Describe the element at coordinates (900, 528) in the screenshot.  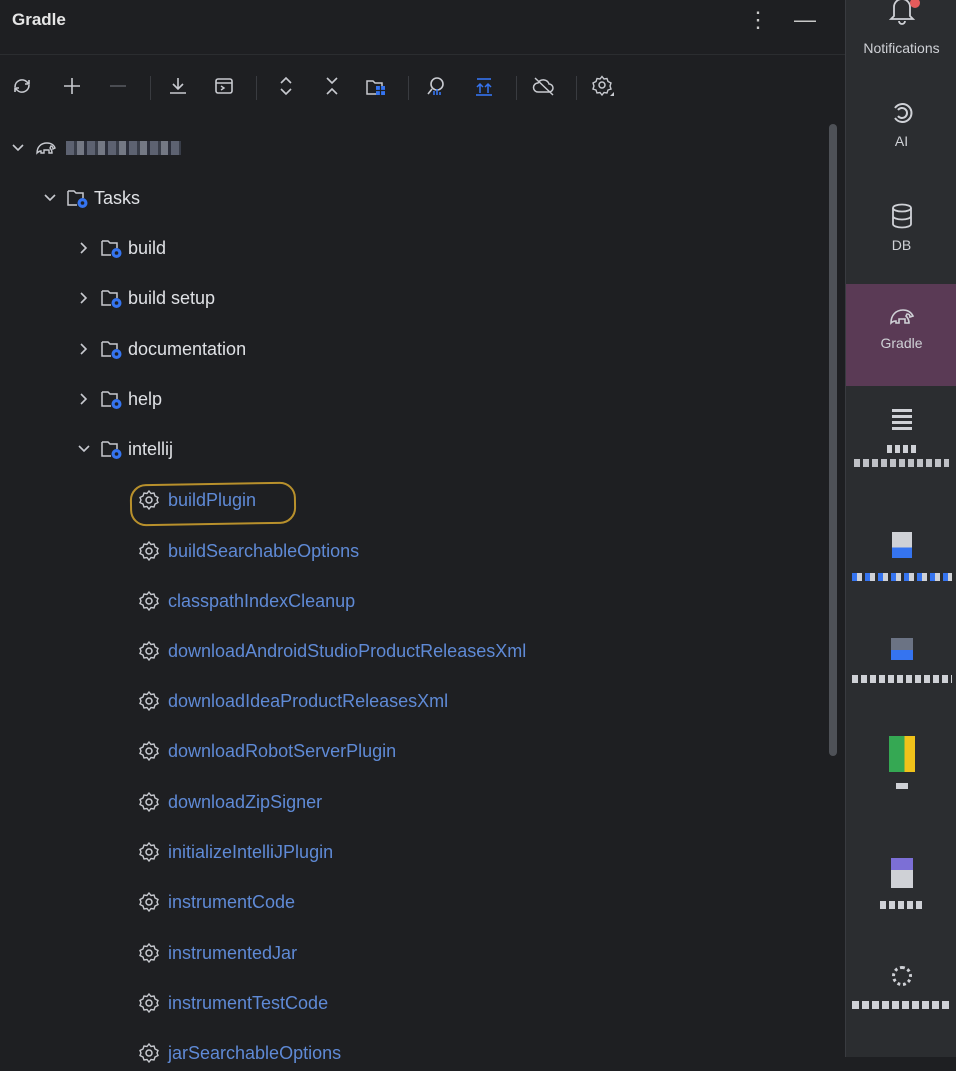
I see `right-tool-rail: Notifications AI DB Gradle` at that location.